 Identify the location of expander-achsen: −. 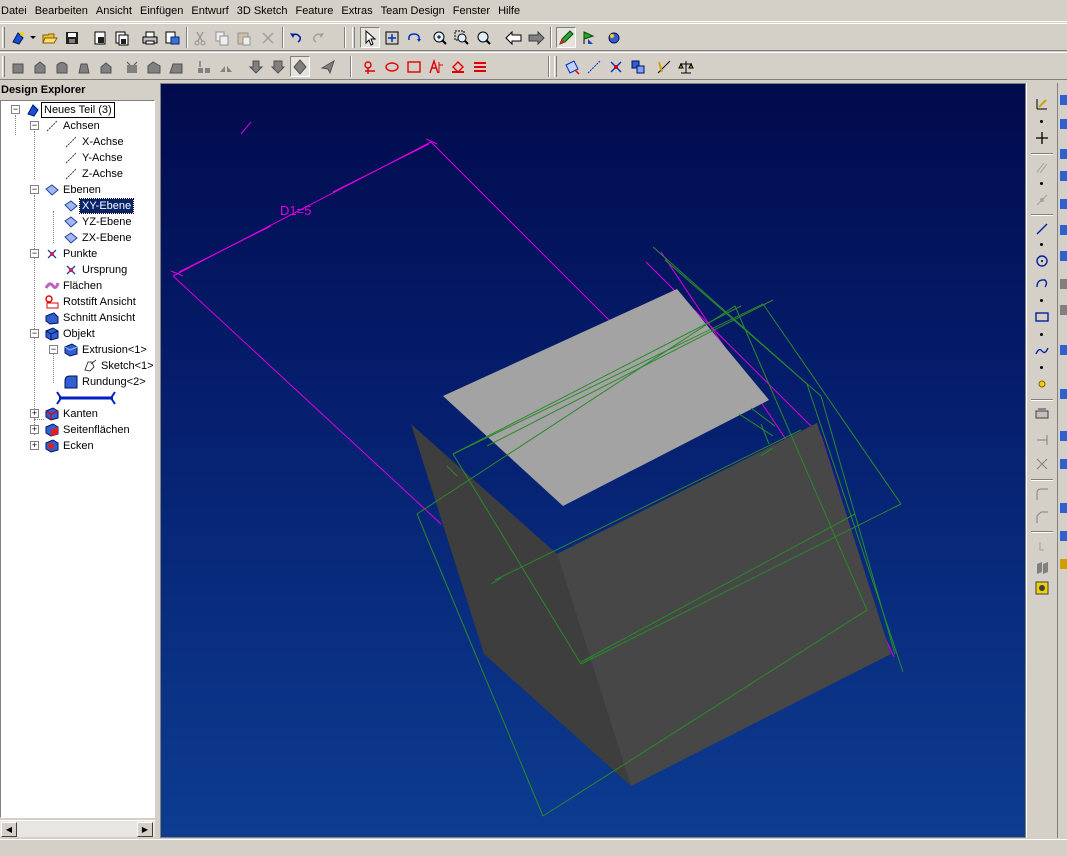
(34, 125).